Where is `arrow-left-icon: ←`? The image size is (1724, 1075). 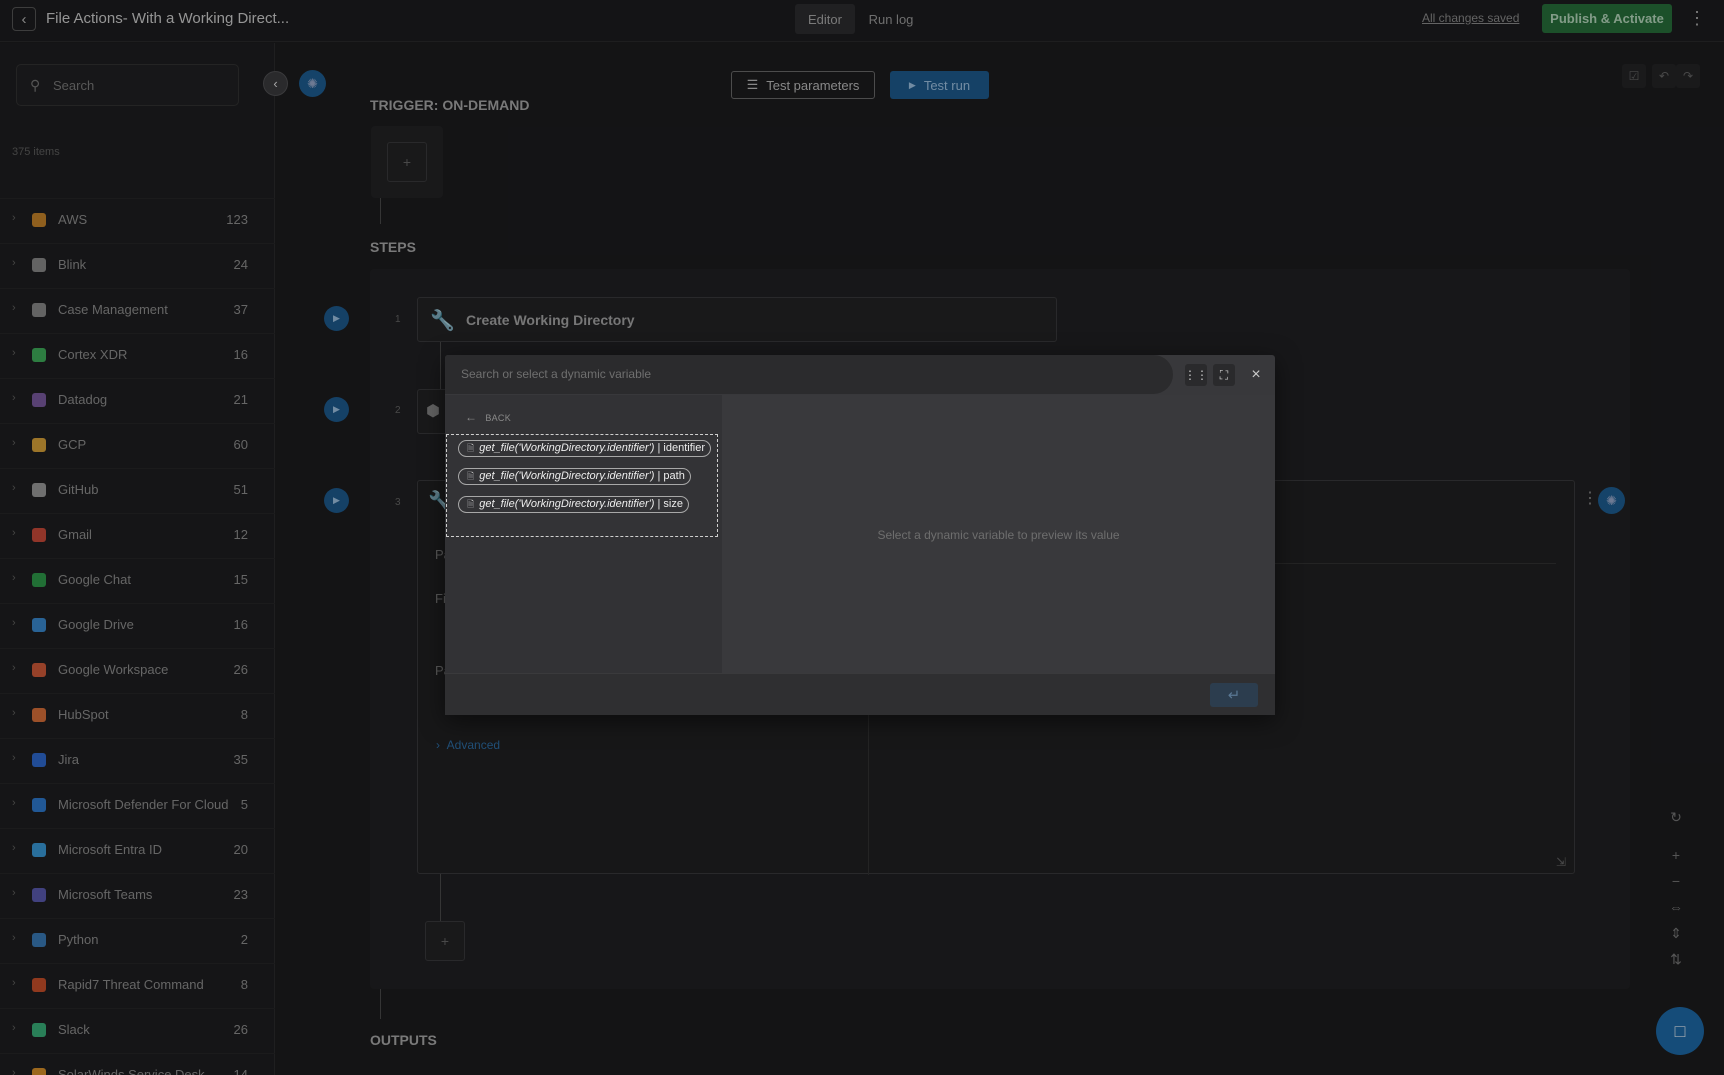
arrow-left-icon: ← is located at coordinates (471, 417).